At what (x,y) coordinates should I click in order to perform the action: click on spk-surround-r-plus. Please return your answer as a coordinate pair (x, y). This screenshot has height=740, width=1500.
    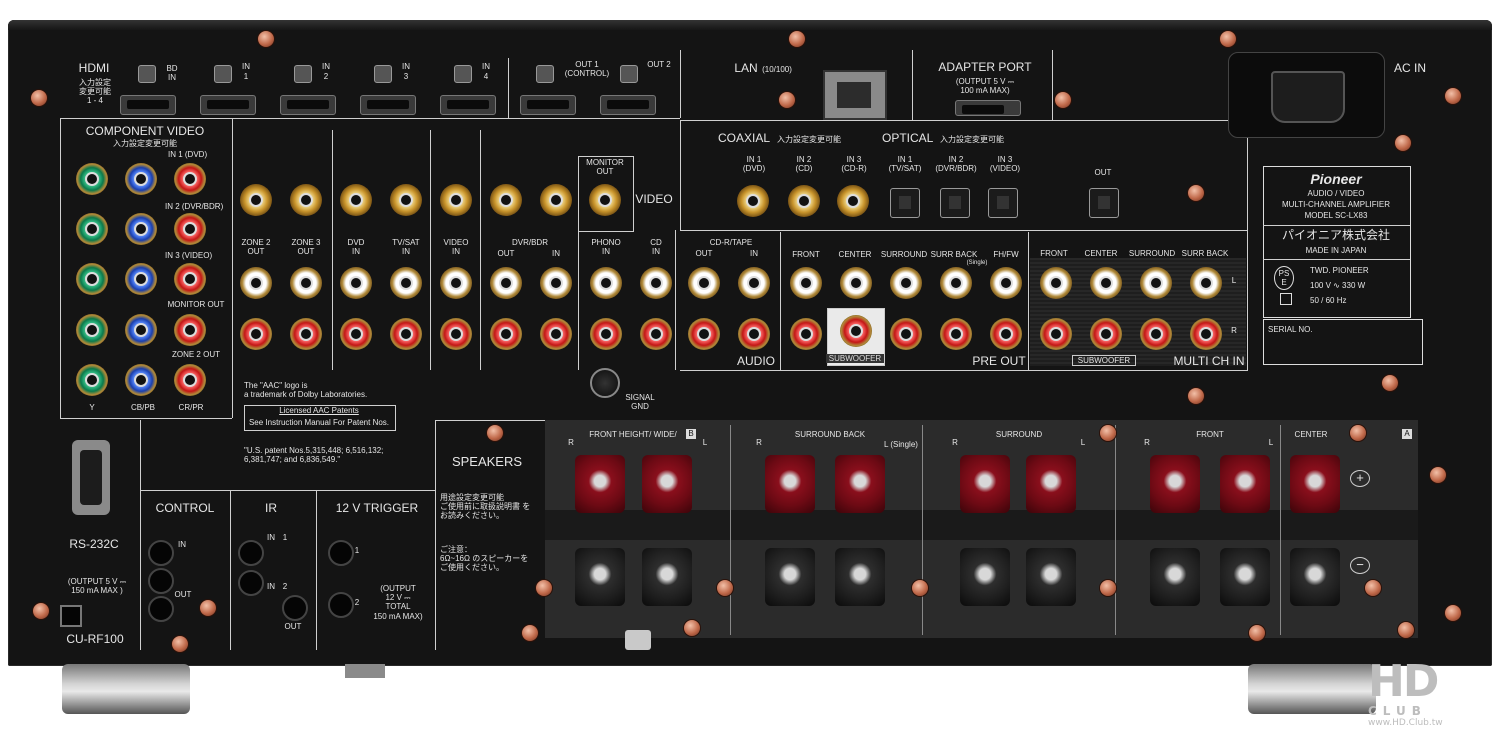
    Looking at the image, I should click on (985, 484).